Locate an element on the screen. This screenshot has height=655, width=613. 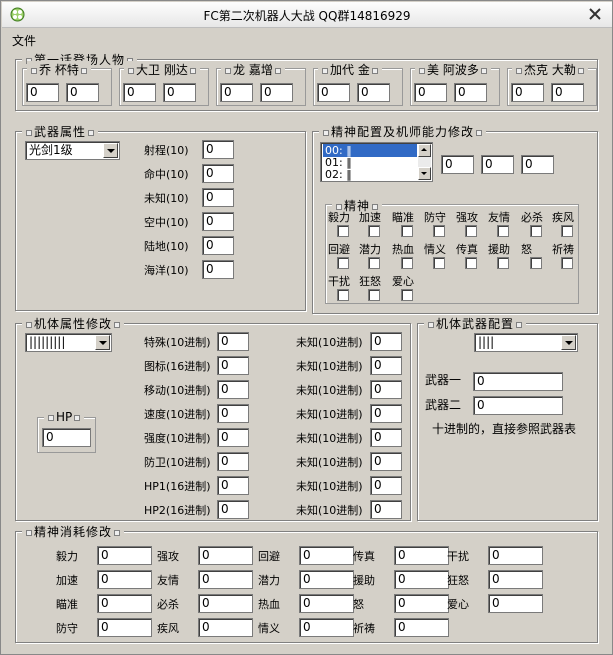
pilot-value-3: 0 is located at coordinates (537, 164).